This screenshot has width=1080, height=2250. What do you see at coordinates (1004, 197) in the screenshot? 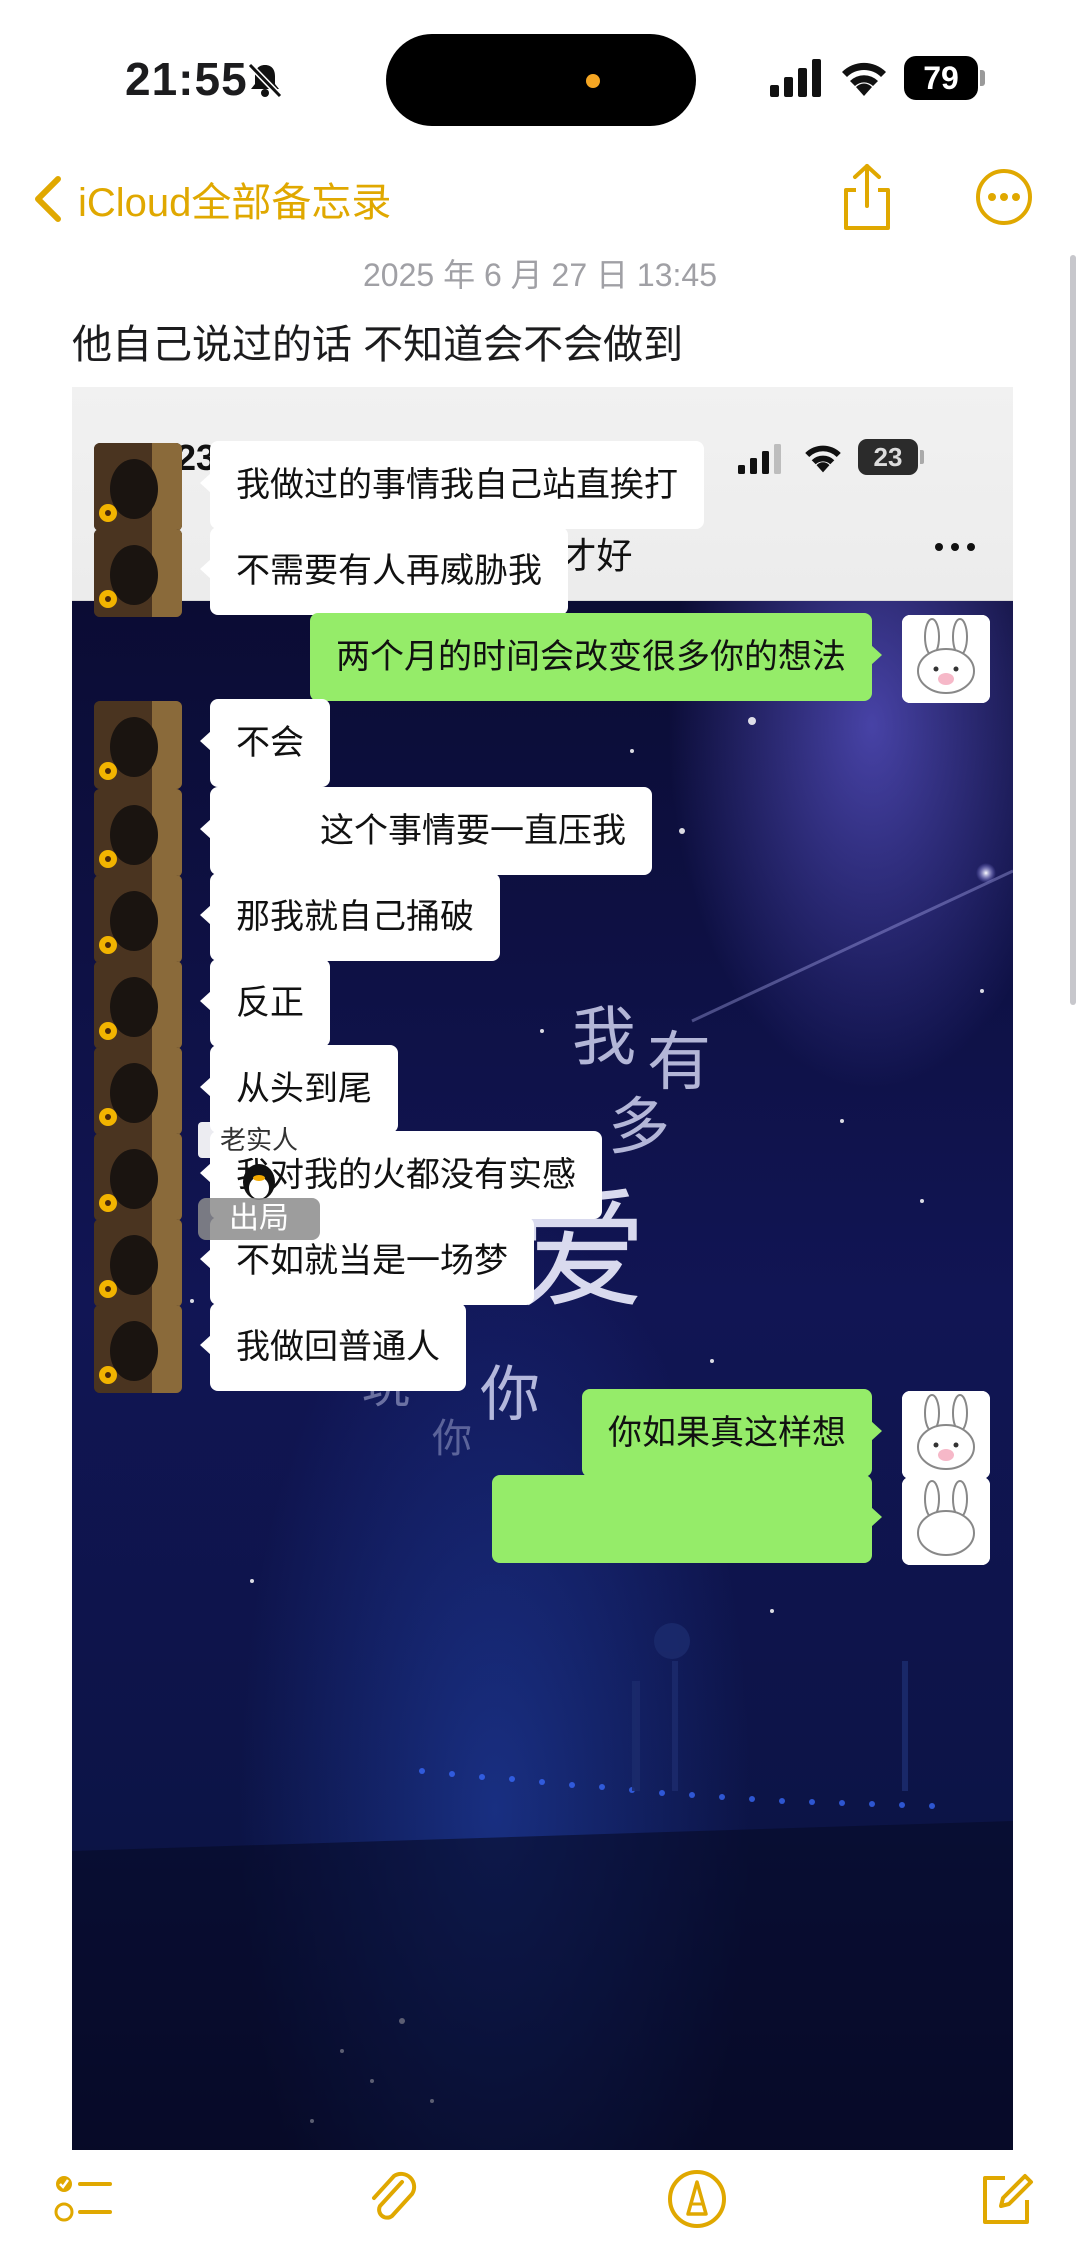
I see `more-options-icon` at bounding box center [1004, 197].